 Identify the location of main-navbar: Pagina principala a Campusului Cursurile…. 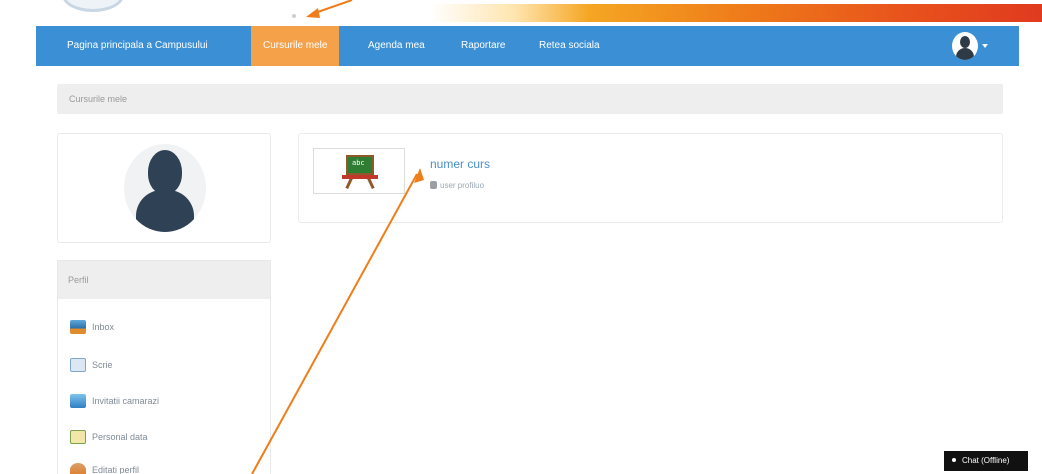
(527, 46).